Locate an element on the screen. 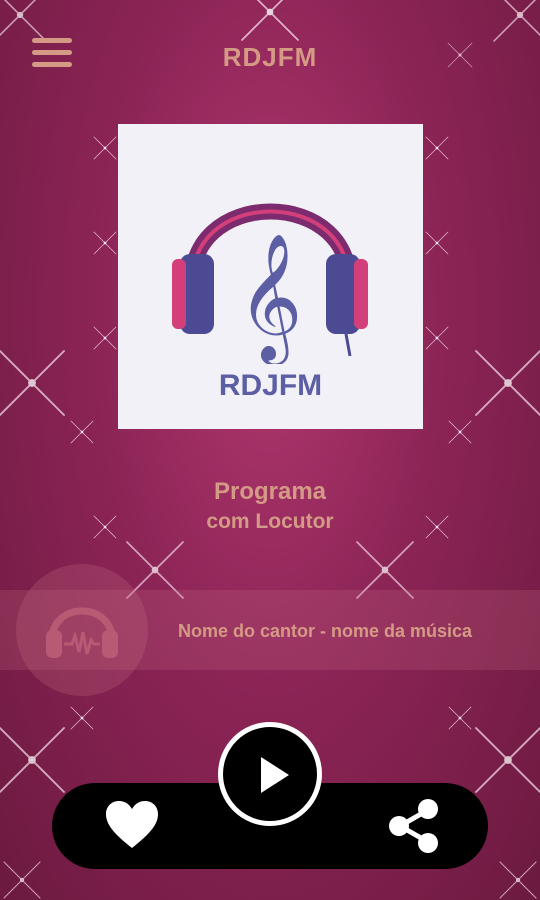 This screenshot has height=900, width=540. now-playing-text: Nome do cantor - nome da música is located at coordinates (325, 631).